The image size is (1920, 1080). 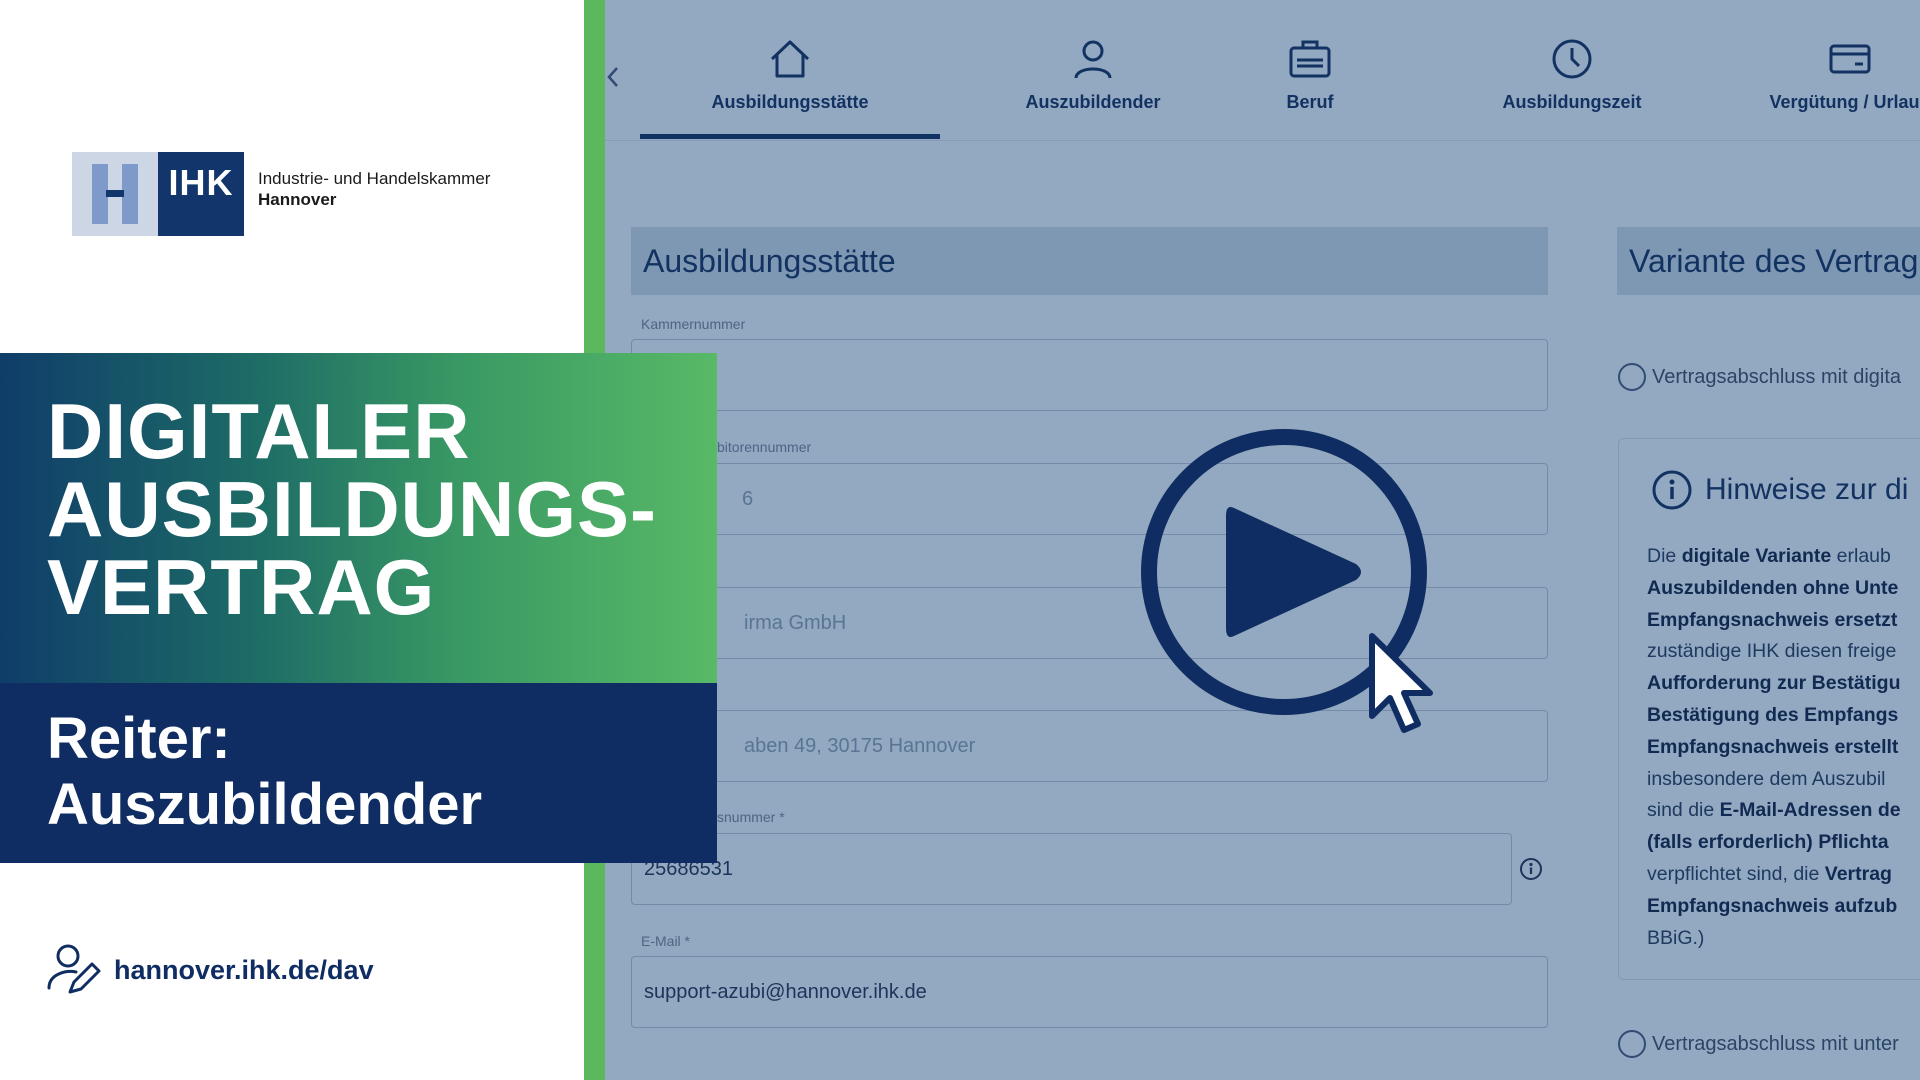 What do you see at coordinates (201, 194) in the screenshot?
I see `ihk-badge: IHK` at bounding box center [201, 194].